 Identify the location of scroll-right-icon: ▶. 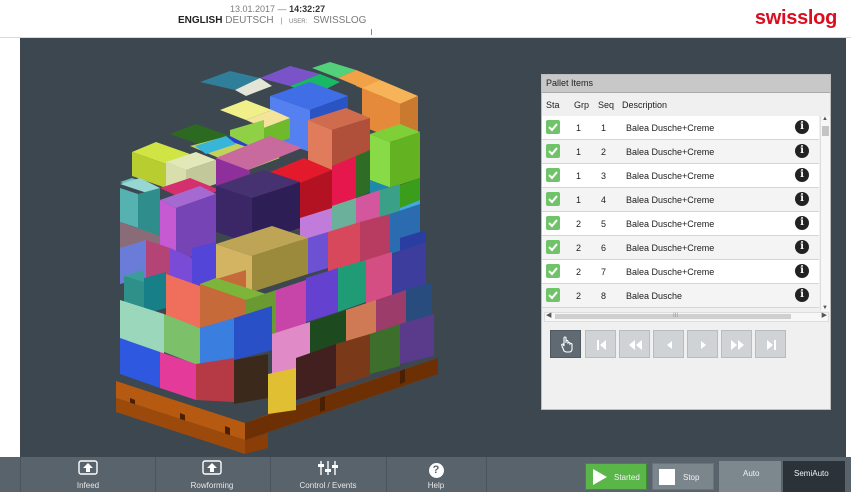
(824, 315).